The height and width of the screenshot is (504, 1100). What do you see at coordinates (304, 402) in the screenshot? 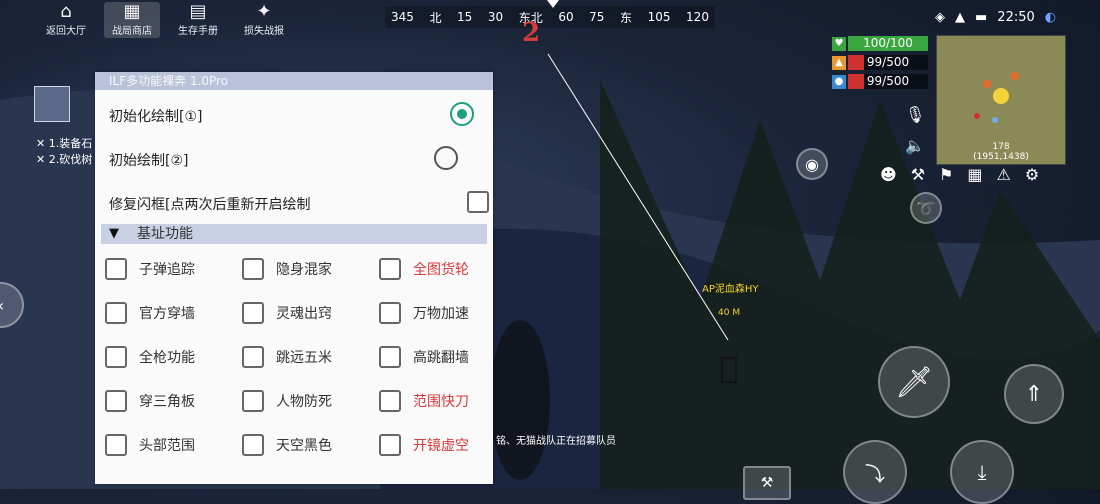
I see `feature-label: 人物防死` at bounding box center [304, 402].